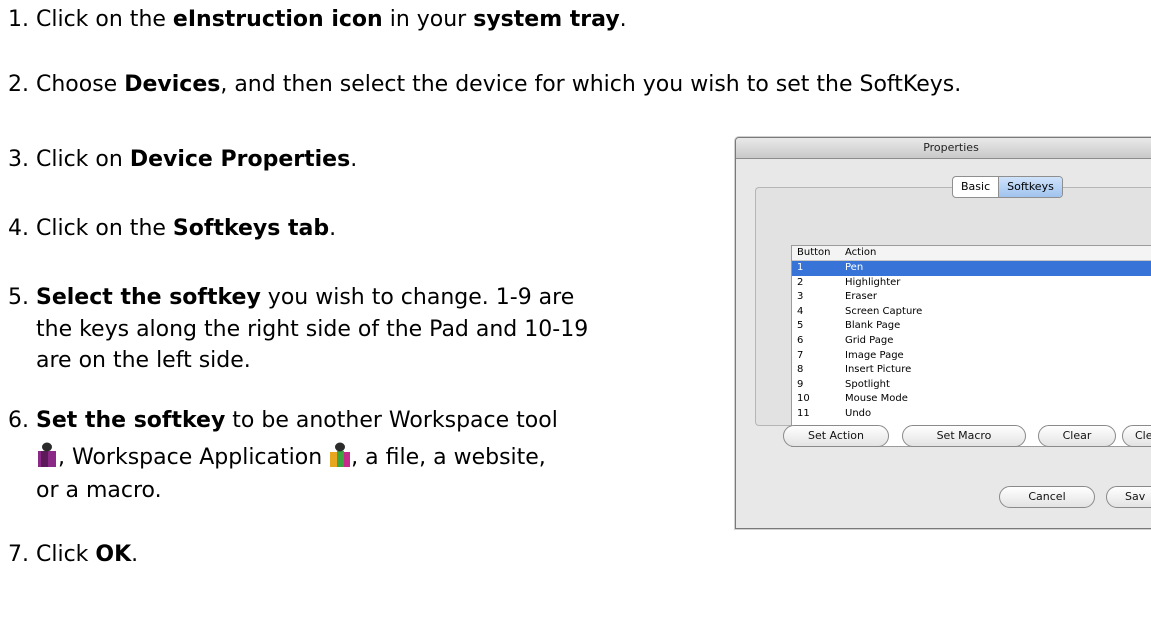 The image size is (1151, 623). I want to click on row-button-cell: 7, so click(800, 355).